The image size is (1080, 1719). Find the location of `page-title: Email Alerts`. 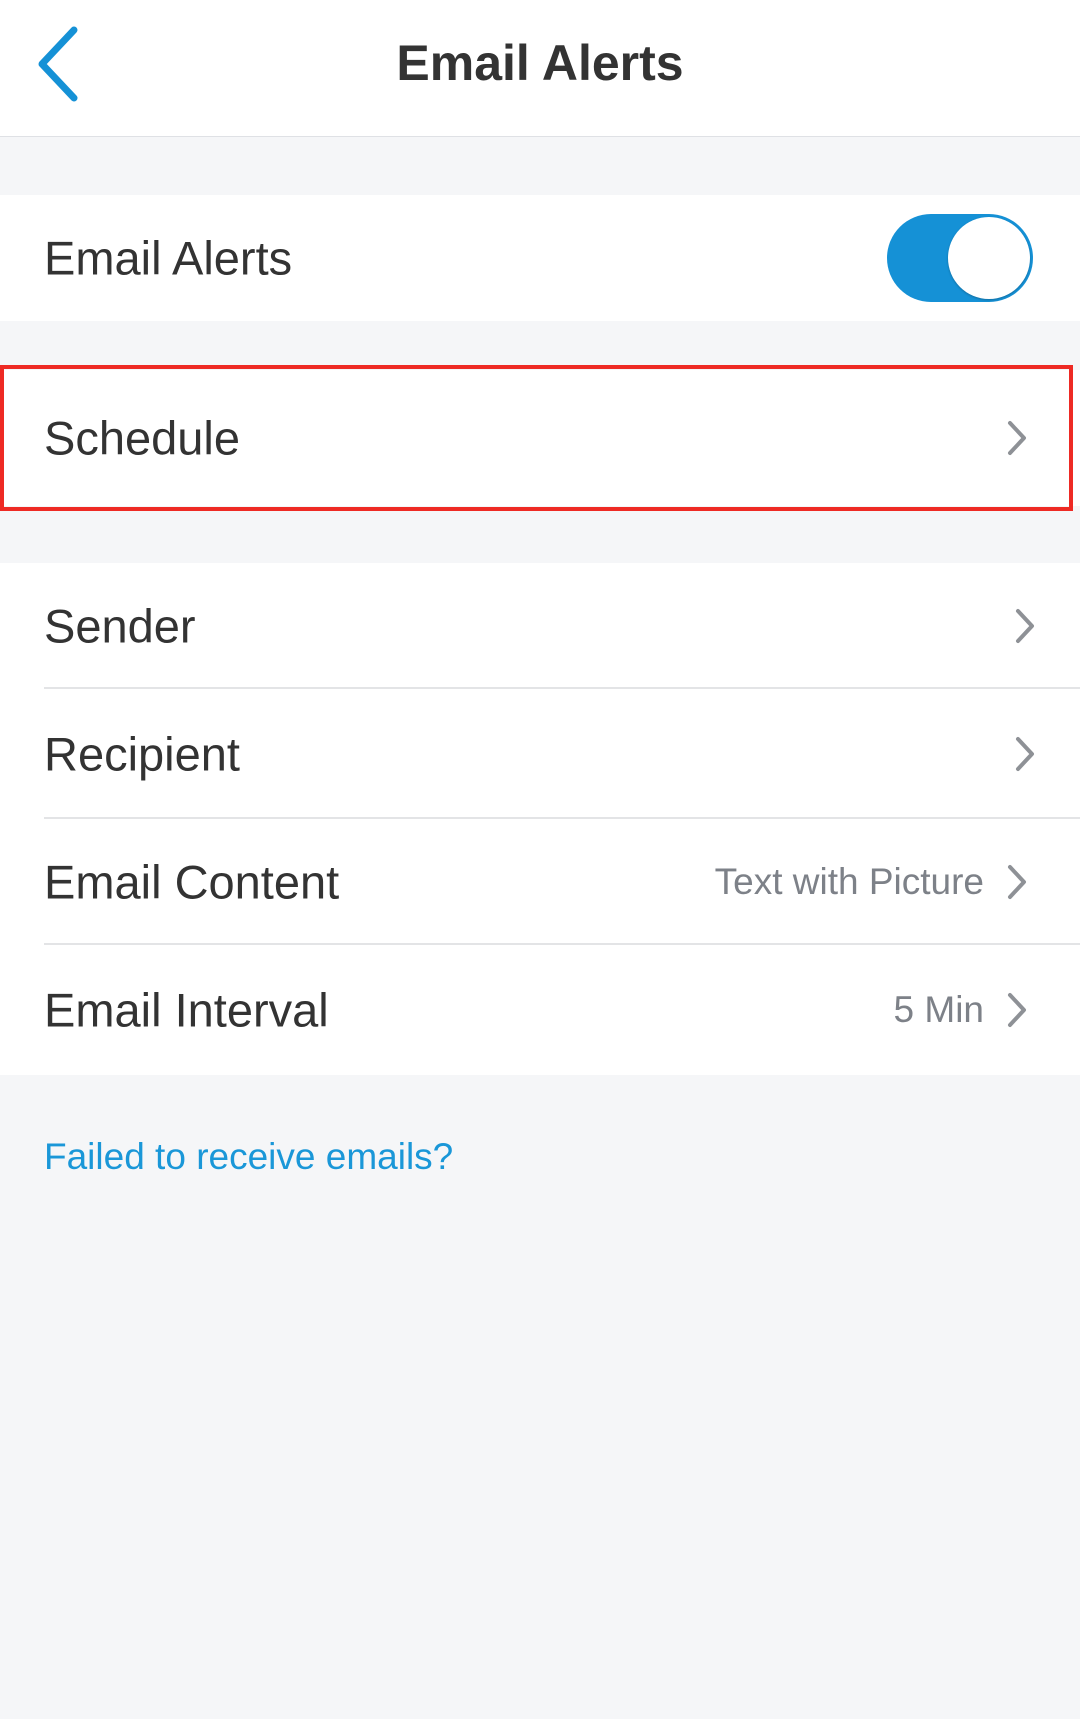

page-title: Email Alerts is located at coordinates (540, 63).